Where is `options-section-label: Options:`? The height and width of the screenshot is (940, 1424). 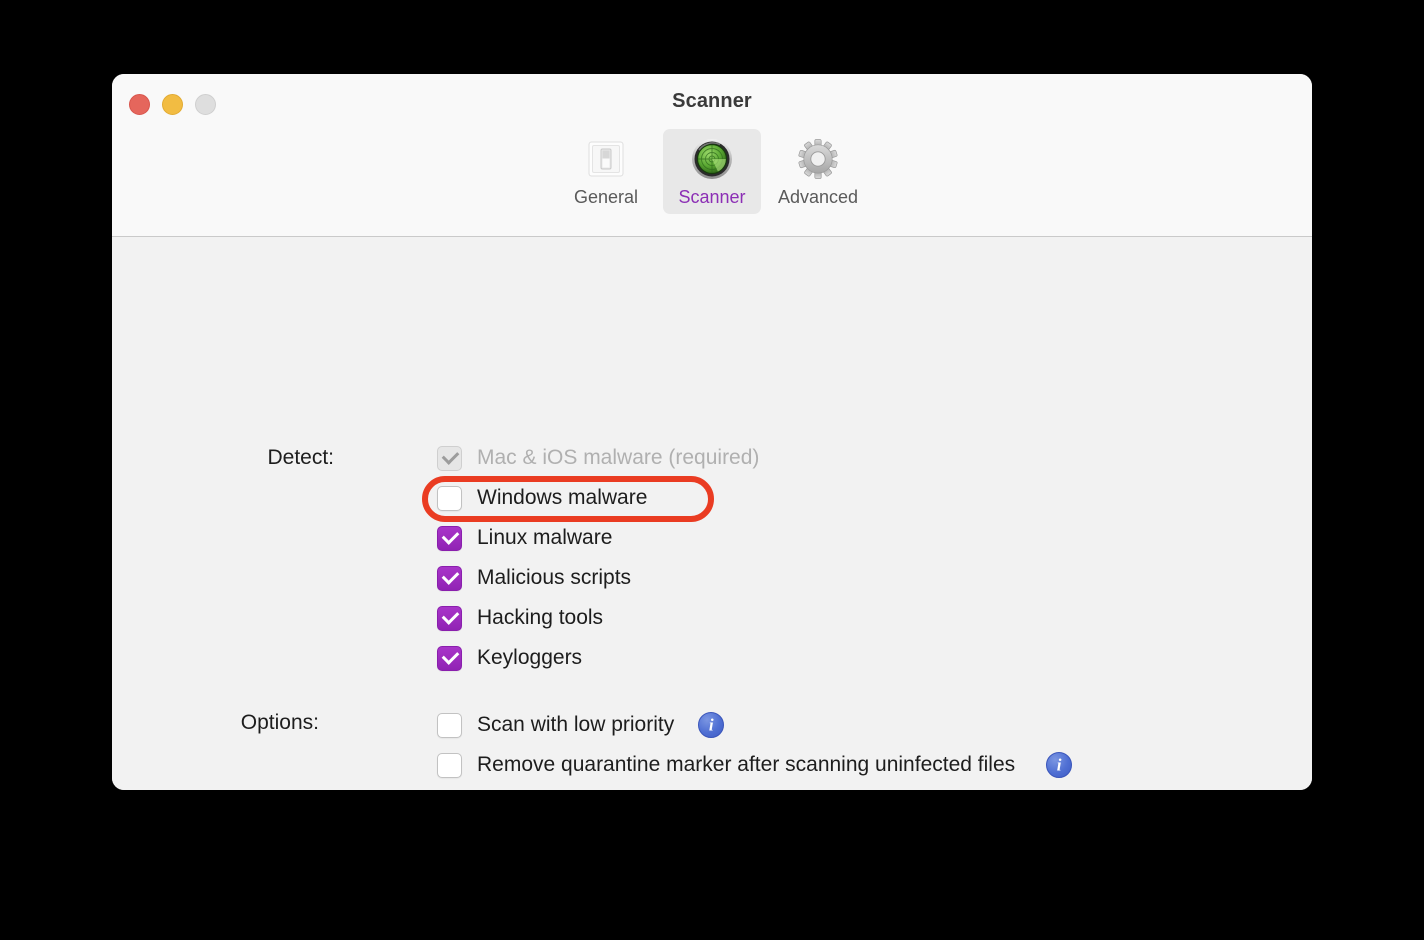
options-section-label: Options: is located at coordinates (279, 722).